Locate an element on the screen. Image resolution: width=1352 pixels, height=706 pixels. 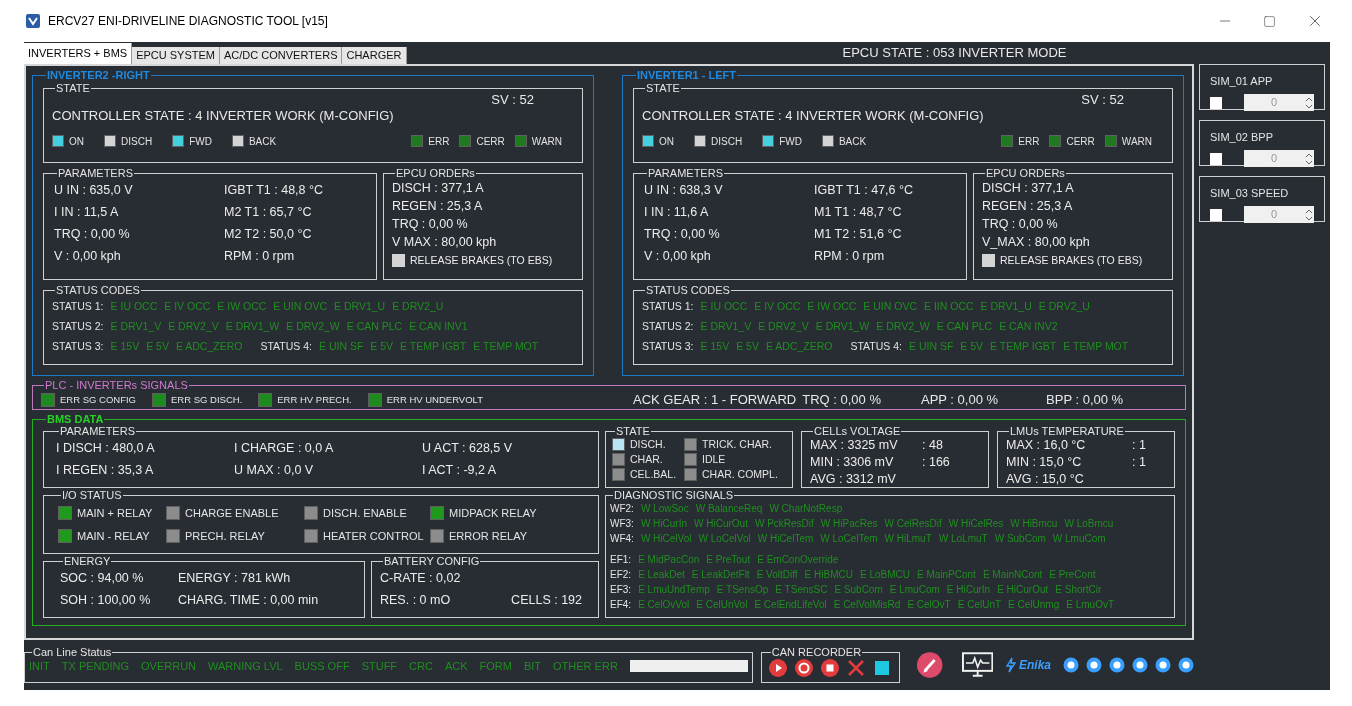
indicator-label: ERROR RELAY is located at coordinates (488, 536).